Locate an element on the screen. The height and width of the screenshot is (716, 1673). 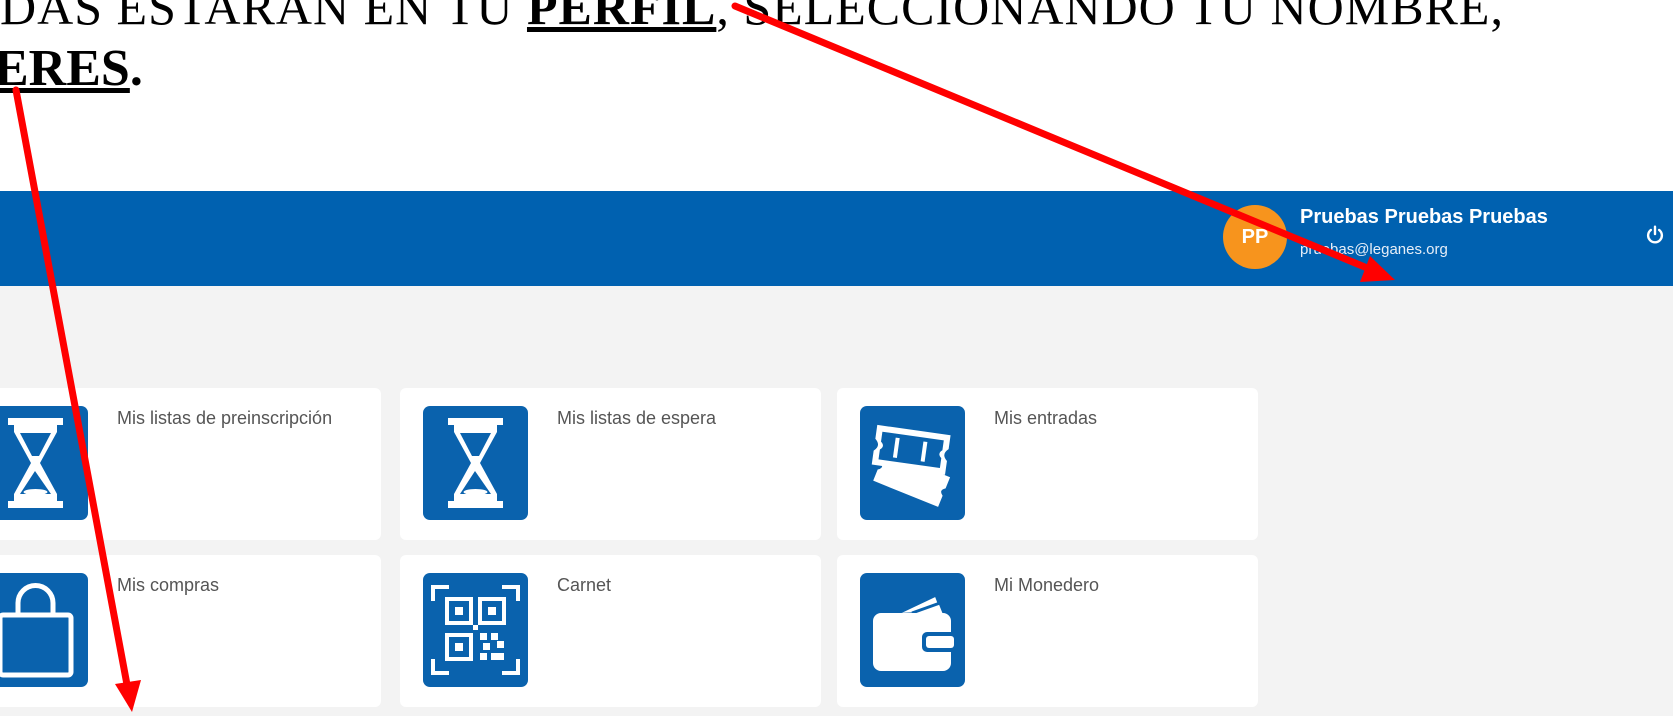
tile-carnet: Carnet is located at coordinates (610, 631).